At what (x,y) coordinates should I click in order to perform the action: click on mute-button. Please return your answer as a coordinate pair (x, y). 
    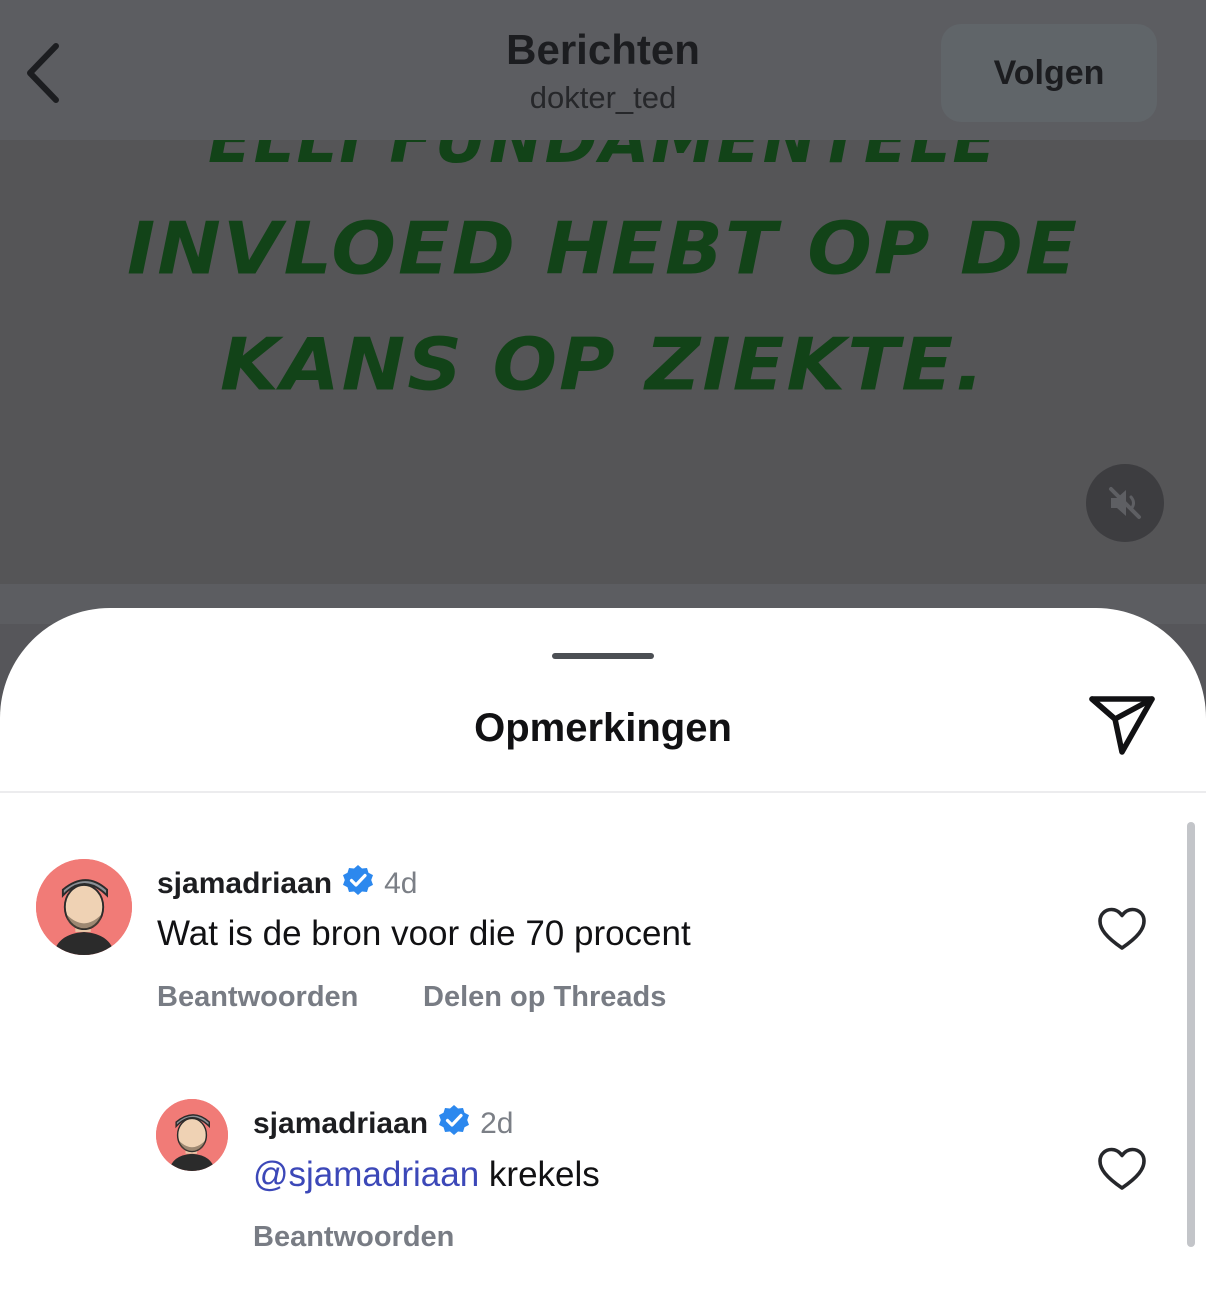
    Looking at the image, I should click on (1125, 503).